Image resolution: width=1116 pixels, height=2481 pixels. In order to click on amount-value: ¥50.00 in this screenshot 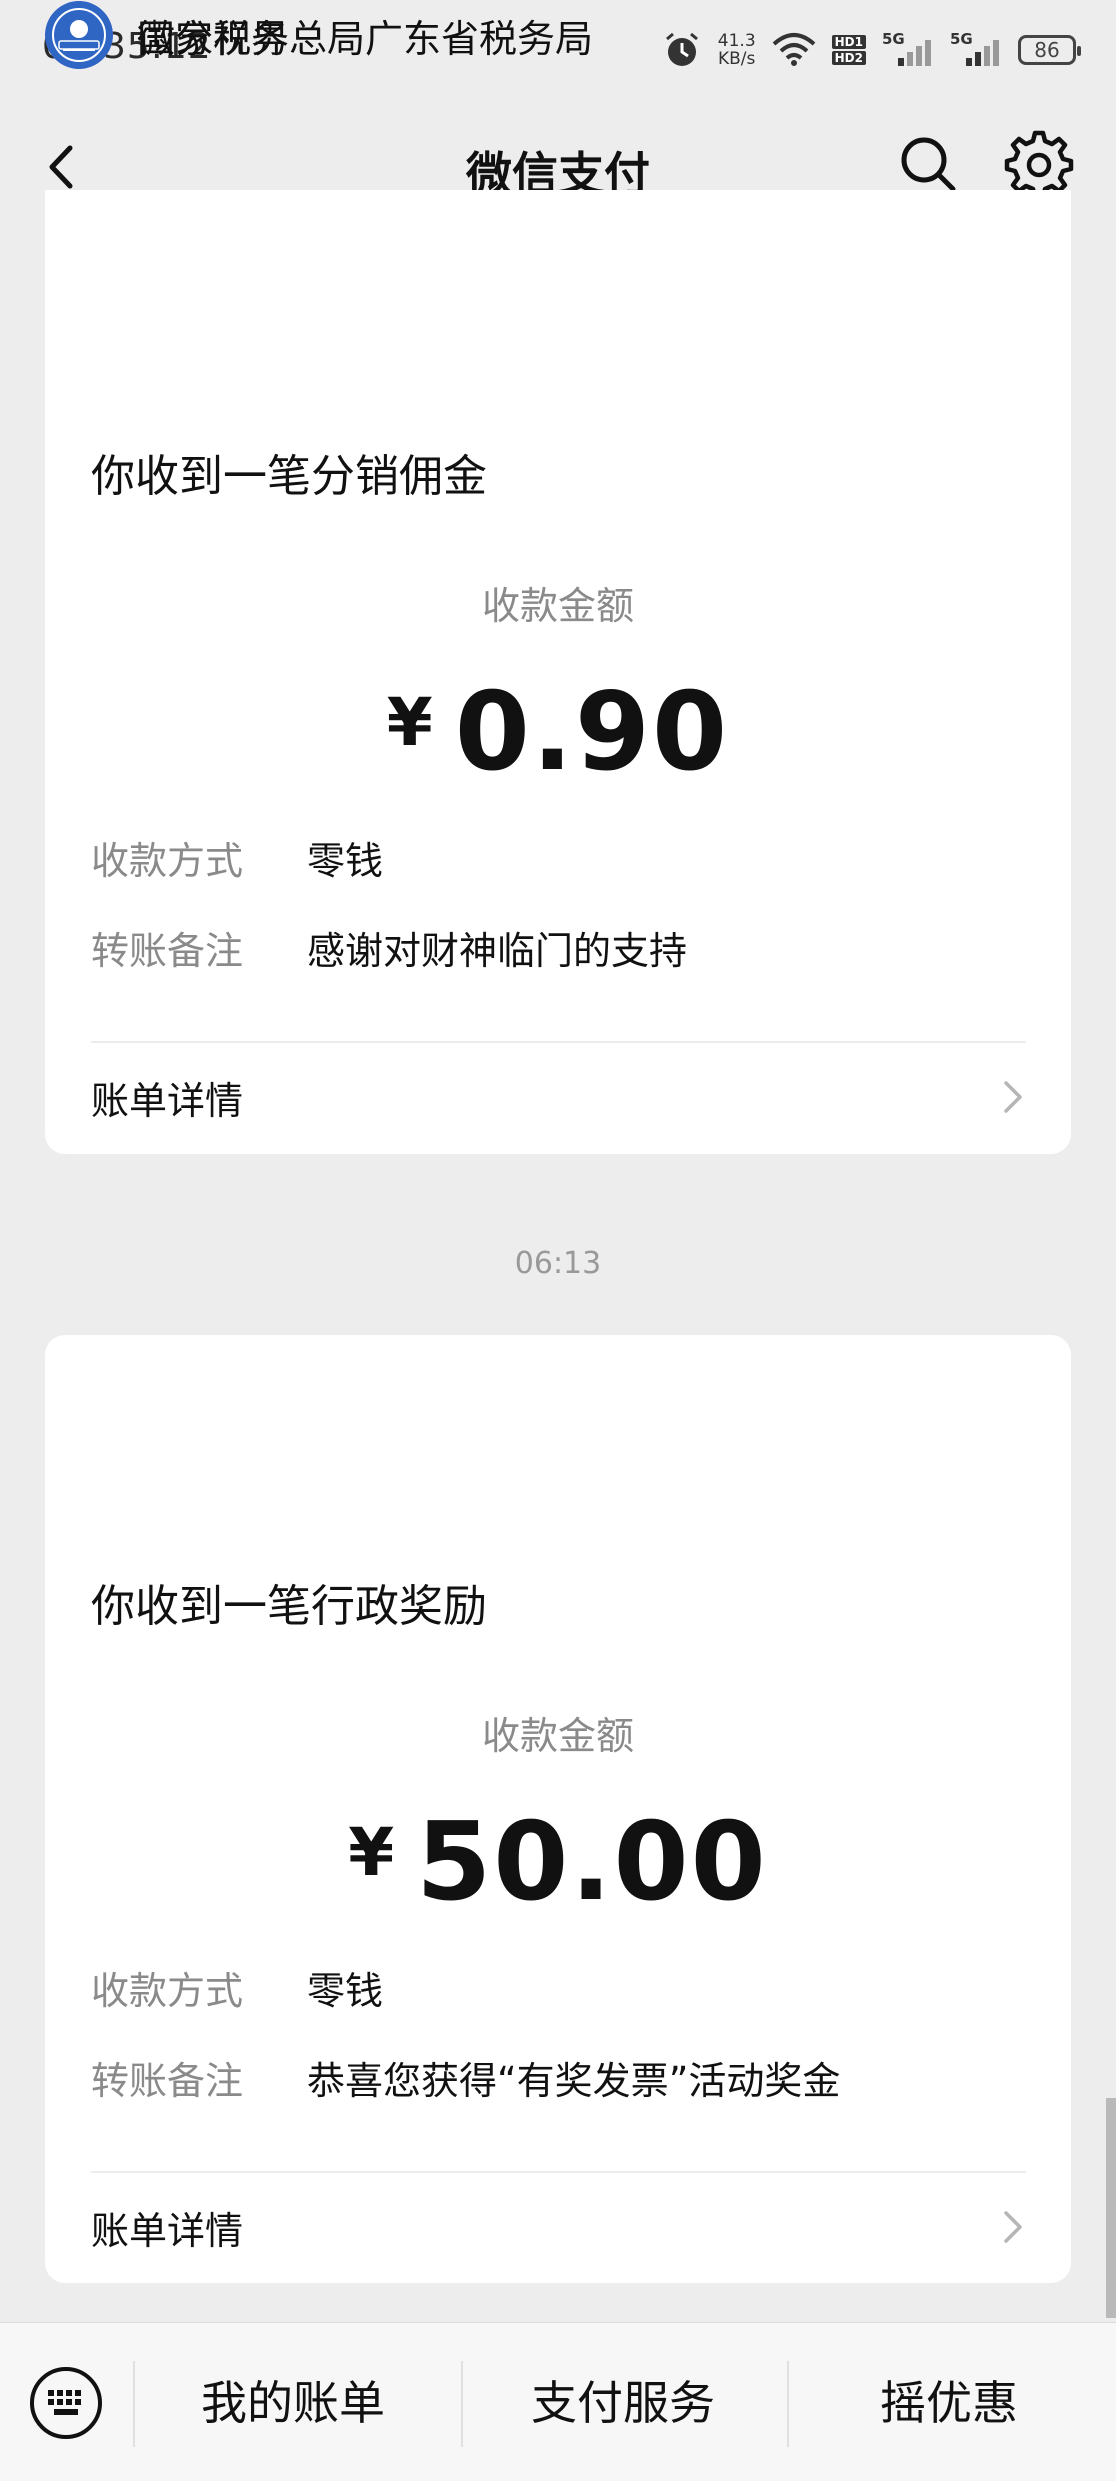, I will do `click(558, 1862)`.